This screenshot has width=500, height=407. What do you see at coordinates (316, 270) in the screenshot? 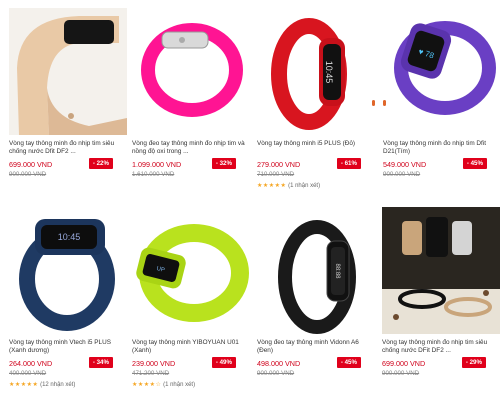
I see `product-image: 88:88` at bounding box center [316, 270].